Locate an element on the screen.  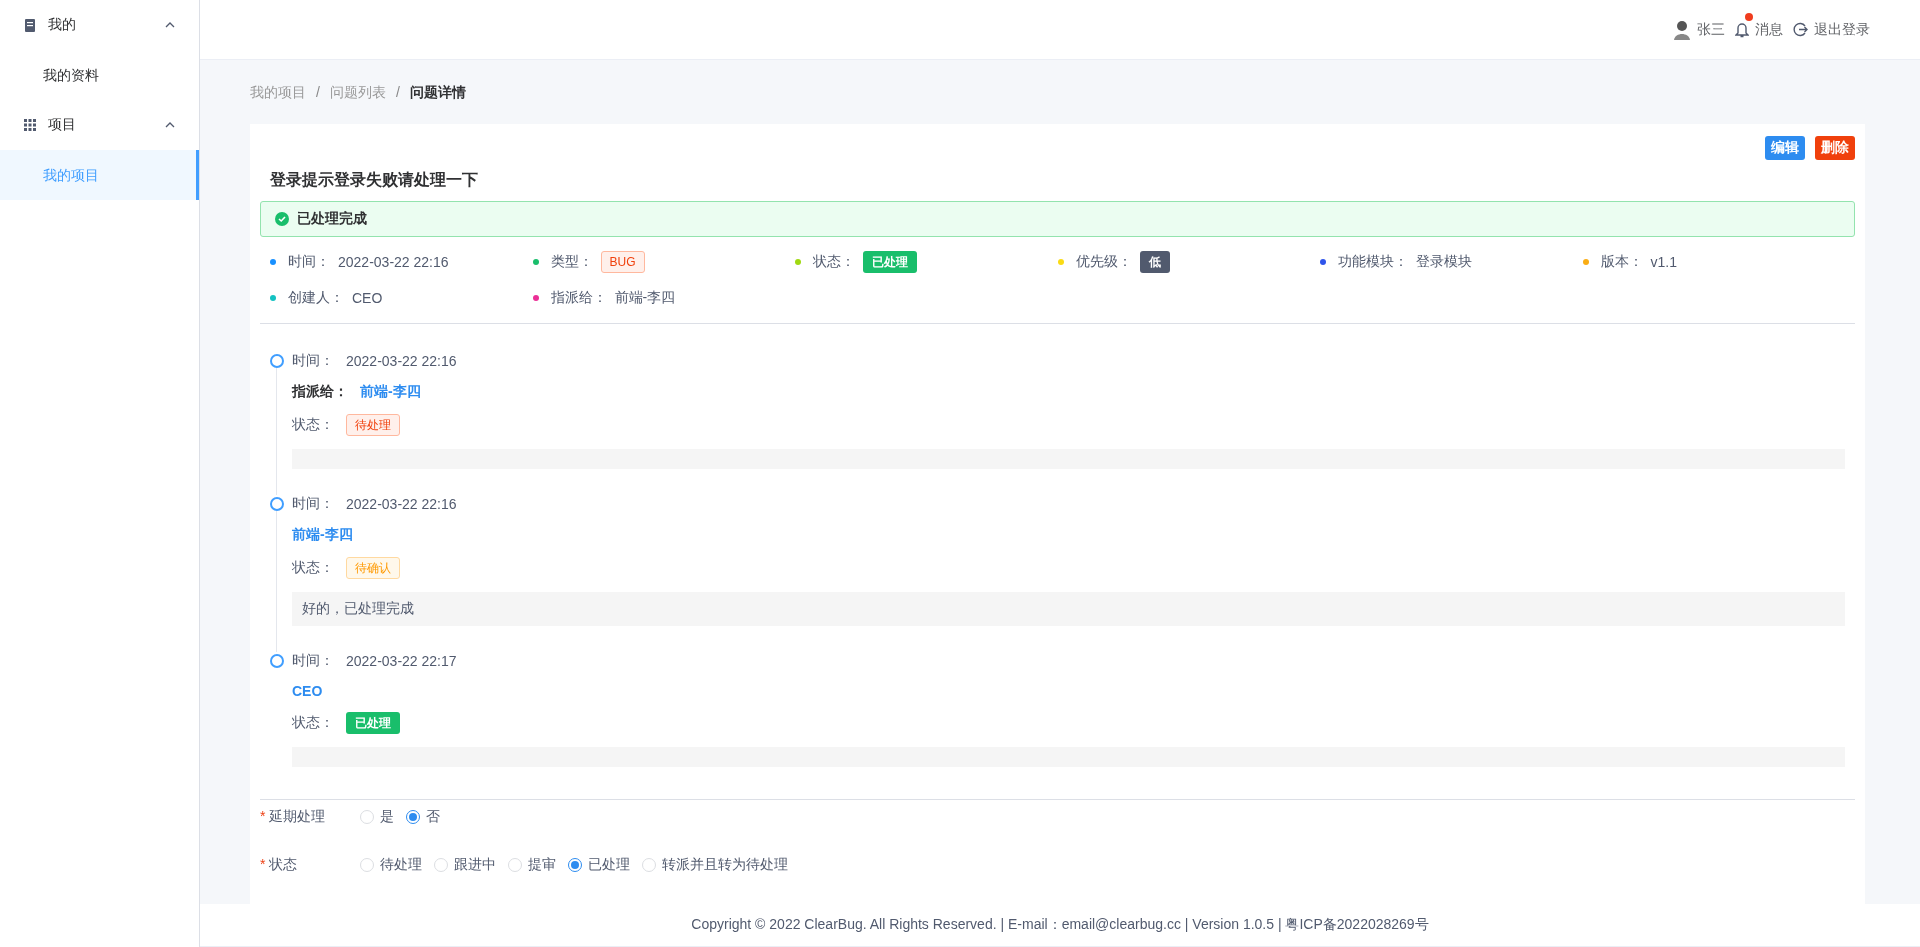
time-value: 2022-03-22 22:17 is located at coordinates (401, 661).